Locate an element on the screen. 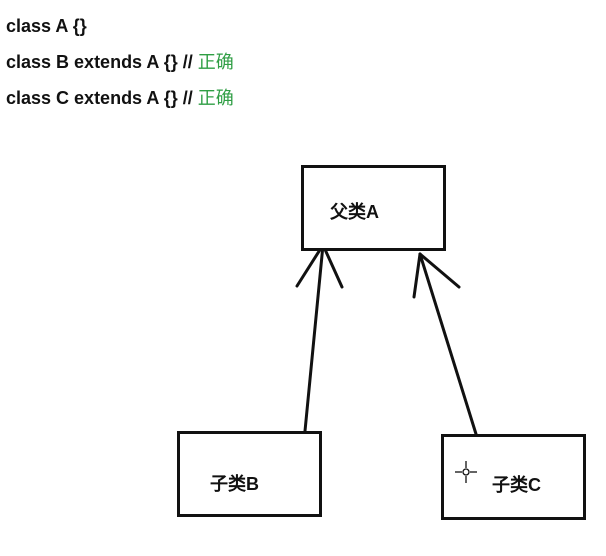  arrow-shaft-c is located at coordinates (448, 344).